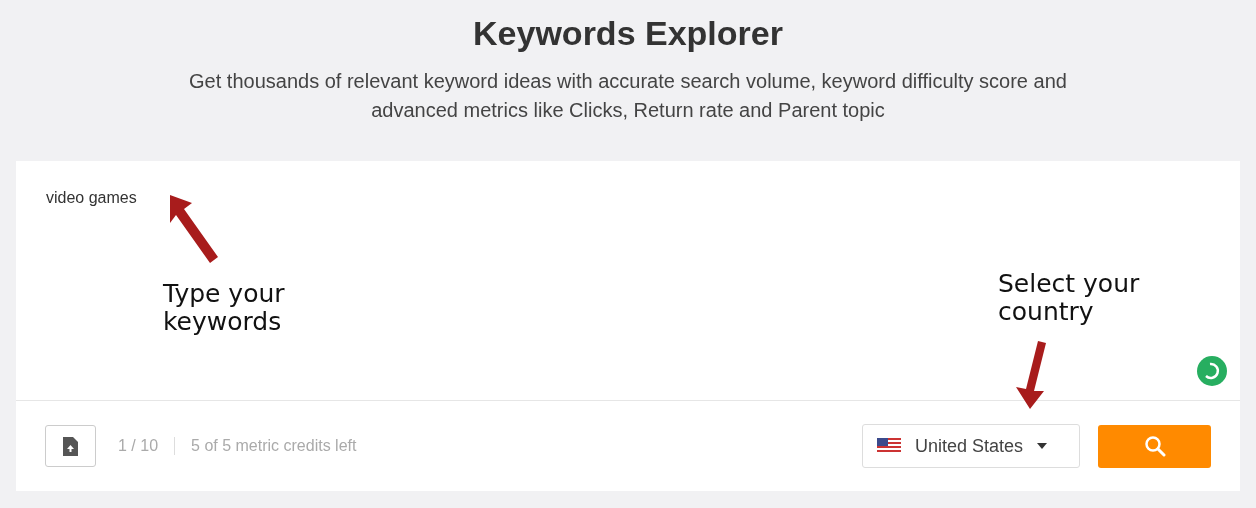  I want to click on upload-button, so click(70, 446).